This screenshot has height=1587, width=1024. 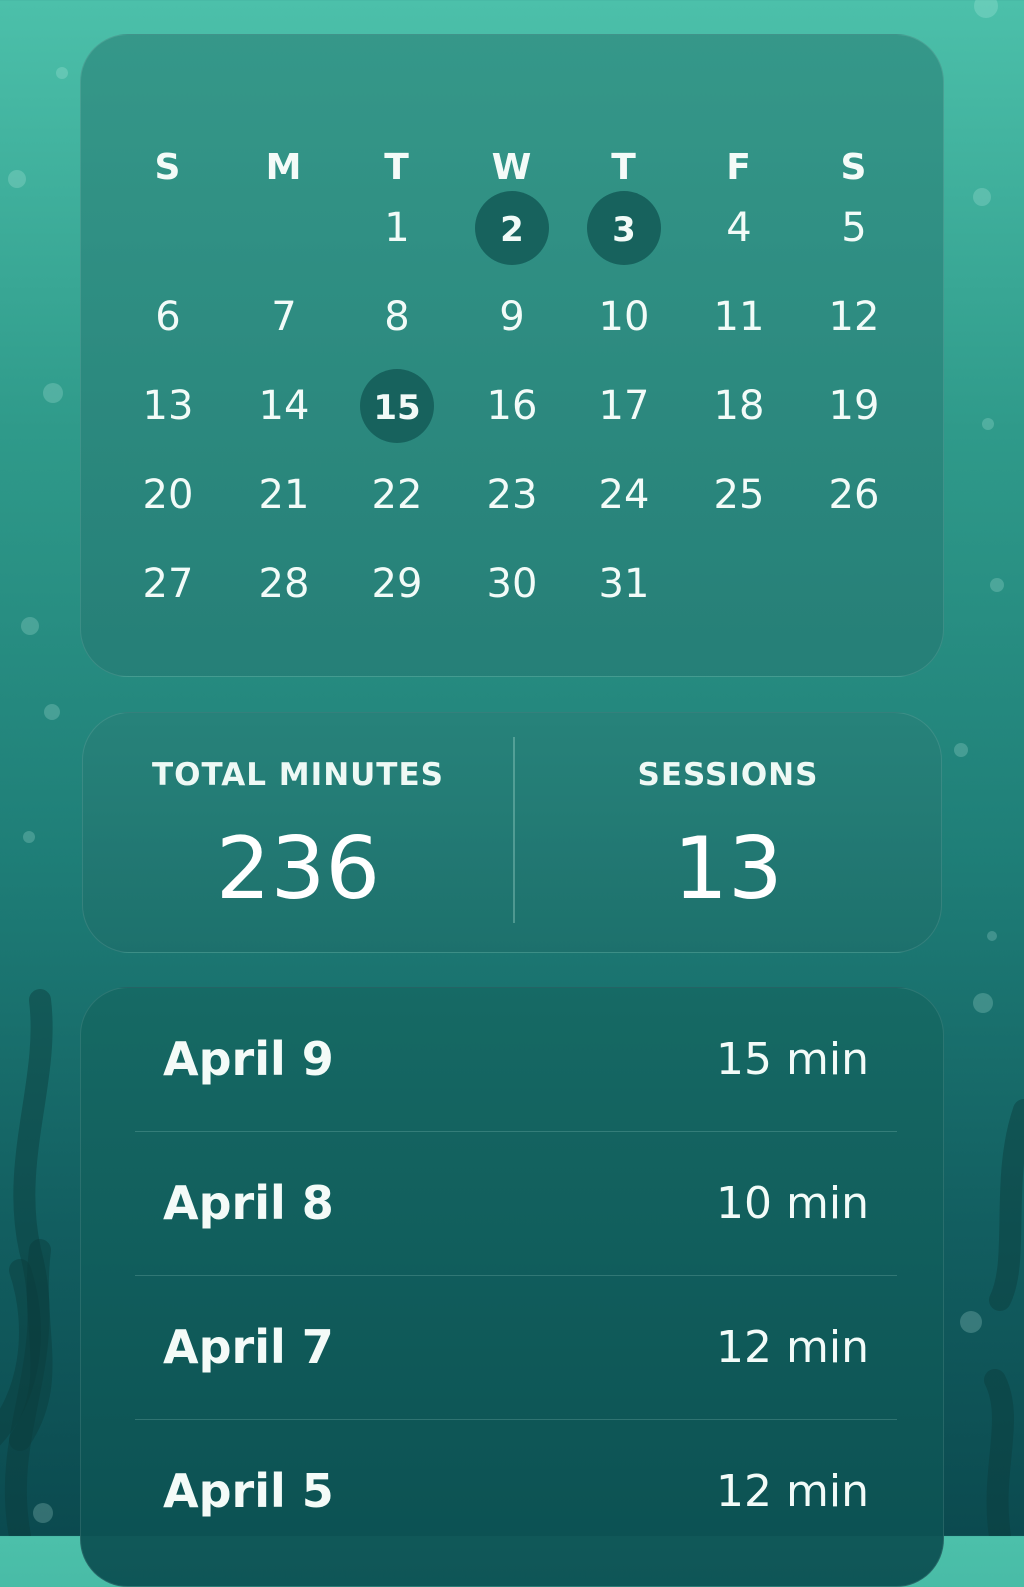 What do you see at coordinates (248, 1347) in the screenshot?
I see `session-date: April 7` at bounding box center [248, 1347].